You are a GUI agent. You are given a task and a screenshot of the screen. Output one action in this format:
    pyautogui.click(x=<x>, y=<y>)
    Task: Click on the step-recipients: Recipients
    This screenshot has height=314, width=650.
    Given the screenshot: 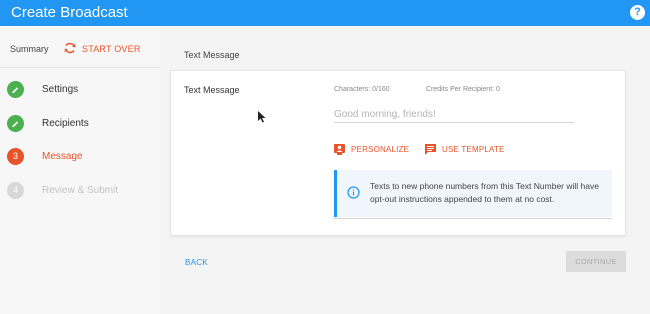 What is the action you would take?
    pyautogui.click(x=80, y=124)
    